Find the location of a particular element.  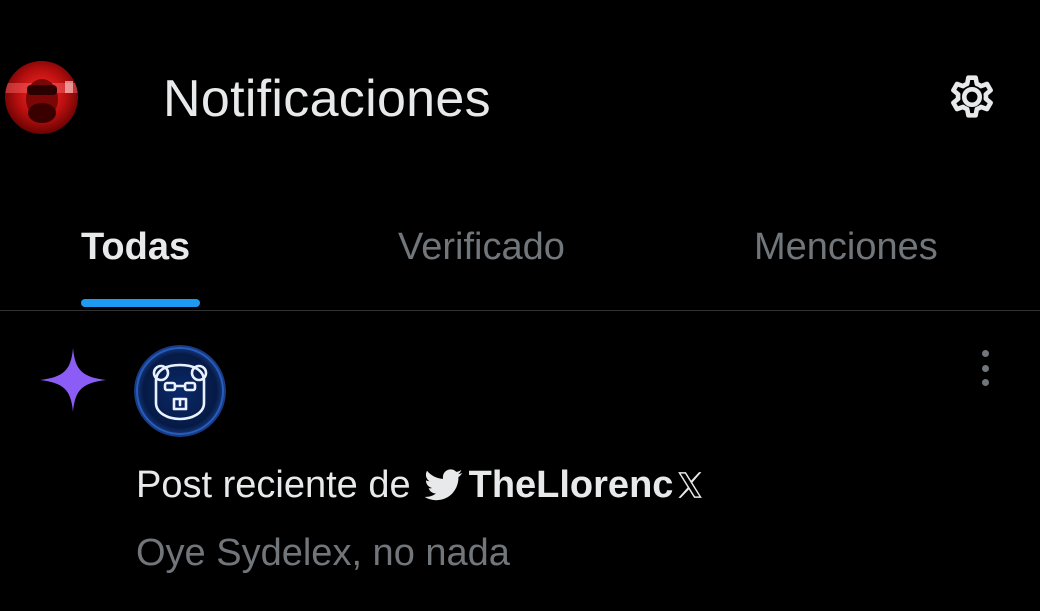

tab-verificado: Verificado is located at coordinates (500, 255).